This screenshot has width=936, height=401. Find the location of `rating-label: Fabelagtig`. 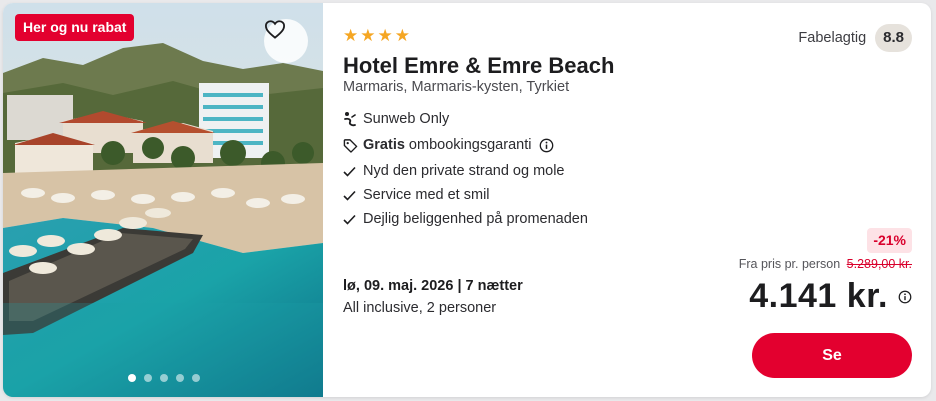

rating-label: Fabelagtig is located at coordinates (832, 38).